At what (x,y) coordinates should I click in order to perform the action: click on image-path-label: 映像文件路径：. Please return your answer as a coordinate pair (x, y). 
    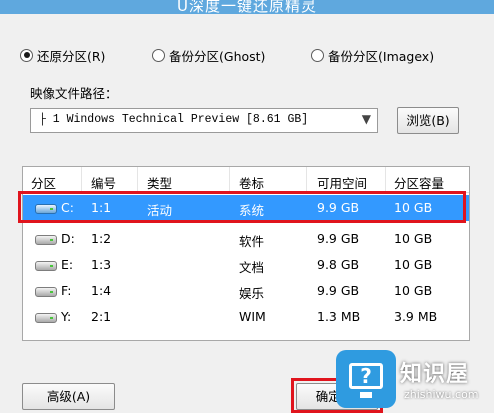
    Looking at the image, I should click on (74, 93).